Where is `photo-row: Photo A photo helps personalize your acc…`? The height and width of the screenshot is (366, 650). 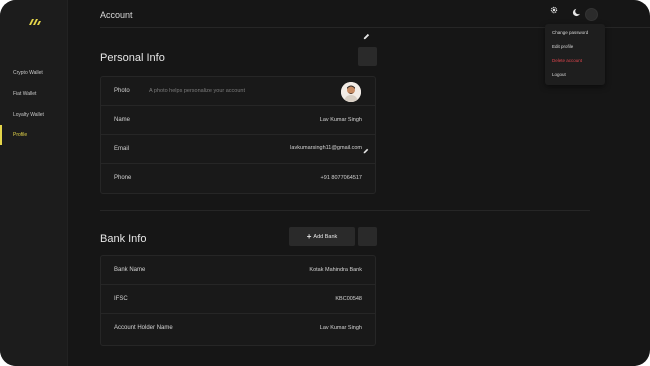
photo-row: Photo A photo helps personalize your acc… is located at coordinates (238, 91).